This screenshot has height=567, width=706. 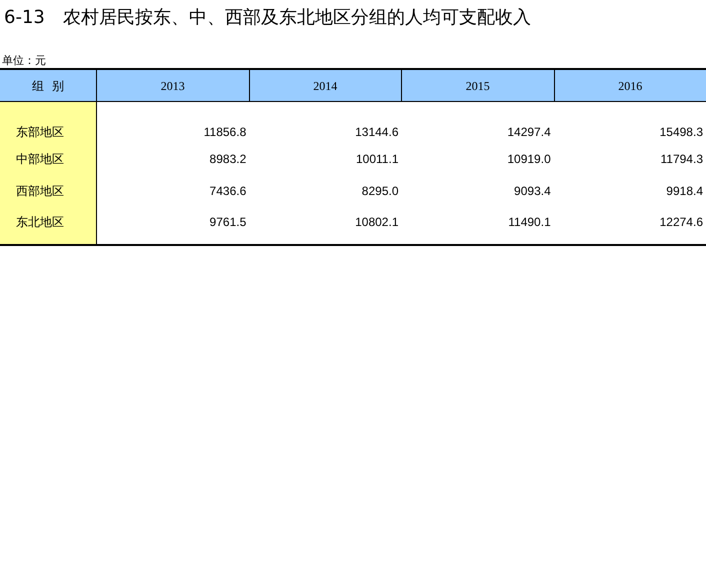 I want to click on page-title: 6-13 农村居民按东、中、西部及东北地区分组的人均可支配收入, so click(x=267, y=18).